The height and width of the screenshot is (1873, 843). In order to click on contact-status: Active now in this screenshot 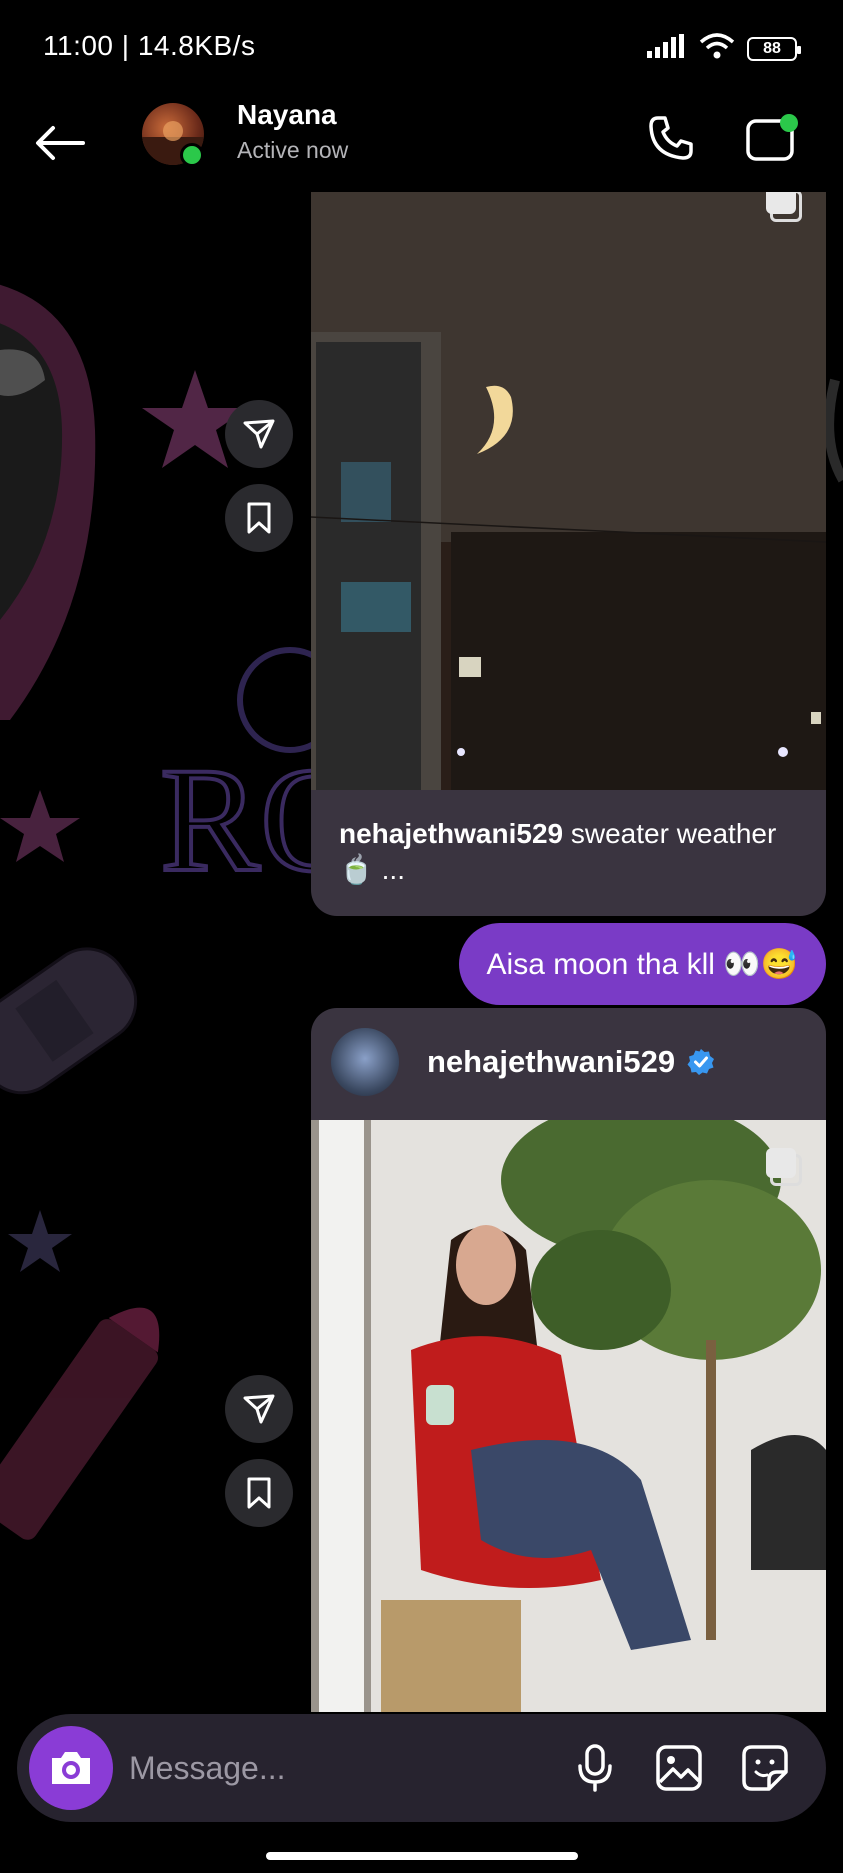, I will do `click(293, 150)`.